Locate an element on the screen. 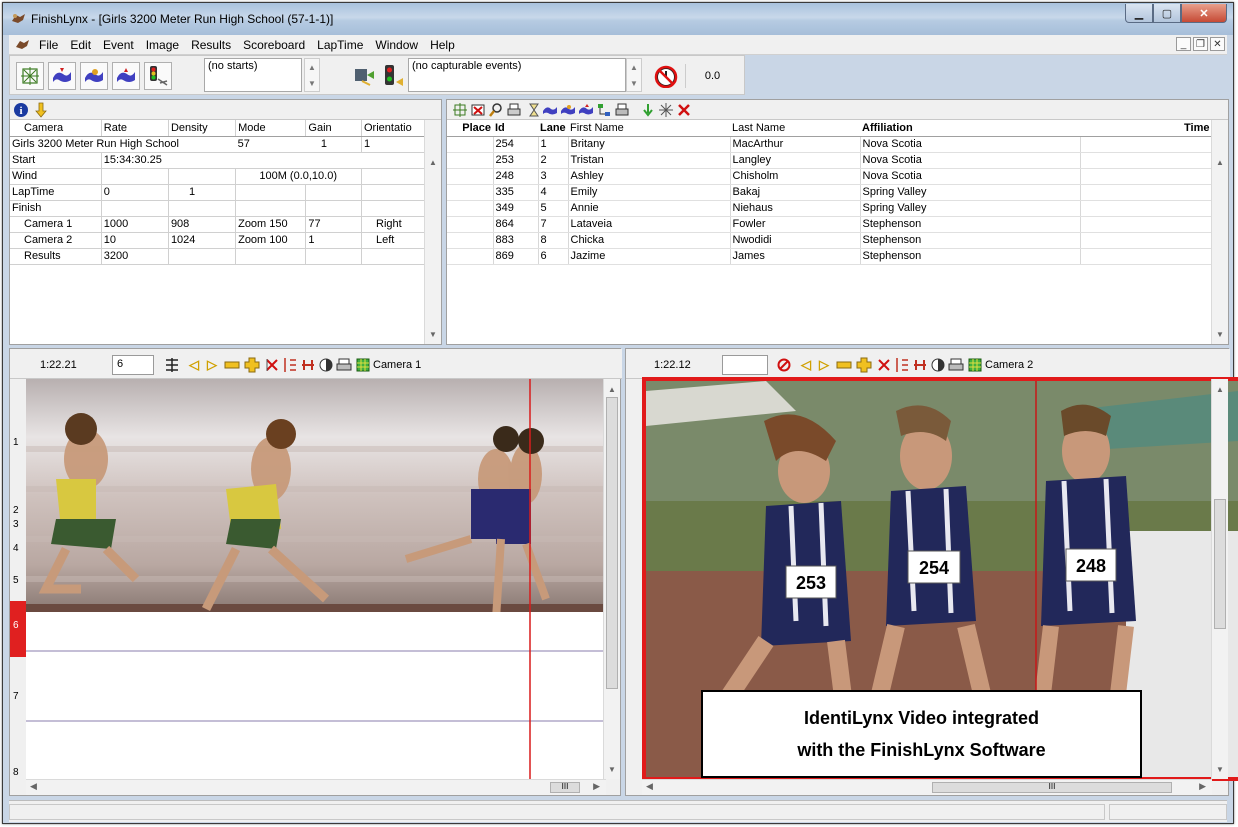  lane-selected: 6 is located at coordinates (18, 629).